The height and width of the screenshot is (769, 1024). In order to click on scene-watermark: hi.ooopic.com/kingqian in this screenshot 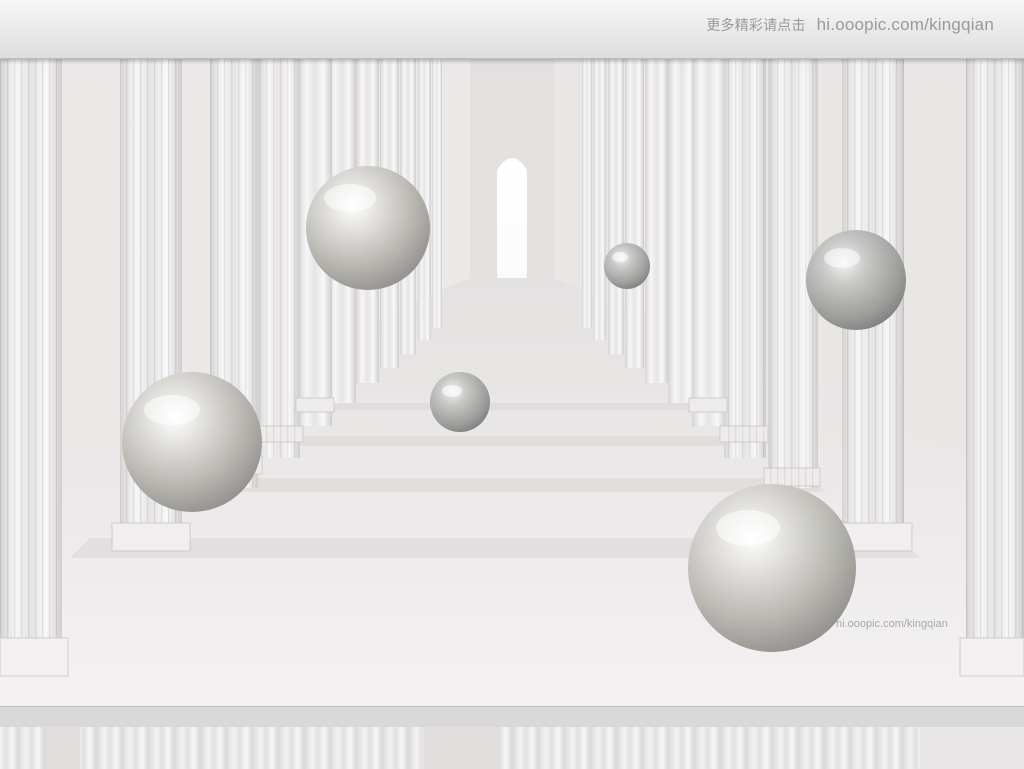, I will do `click(892, 624)`.